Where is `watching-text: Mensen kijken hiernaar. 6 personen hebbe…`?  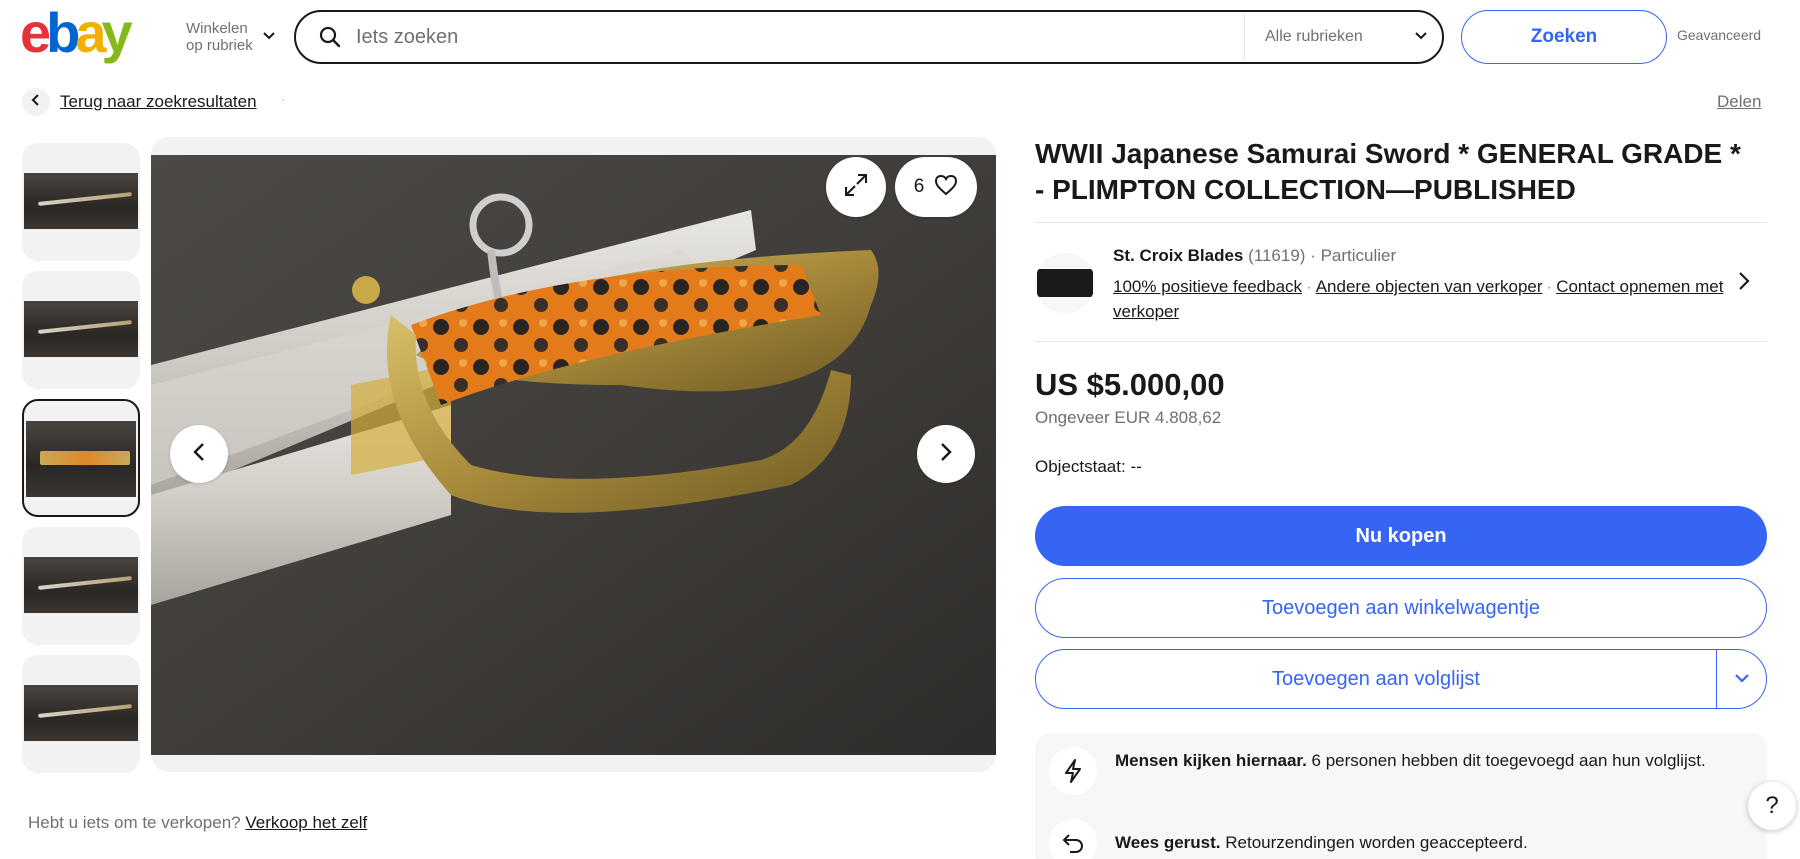
watching-text: Mensen kijken hiernaar. 6 personen hebbe… is located at coordinates (1410, 760).